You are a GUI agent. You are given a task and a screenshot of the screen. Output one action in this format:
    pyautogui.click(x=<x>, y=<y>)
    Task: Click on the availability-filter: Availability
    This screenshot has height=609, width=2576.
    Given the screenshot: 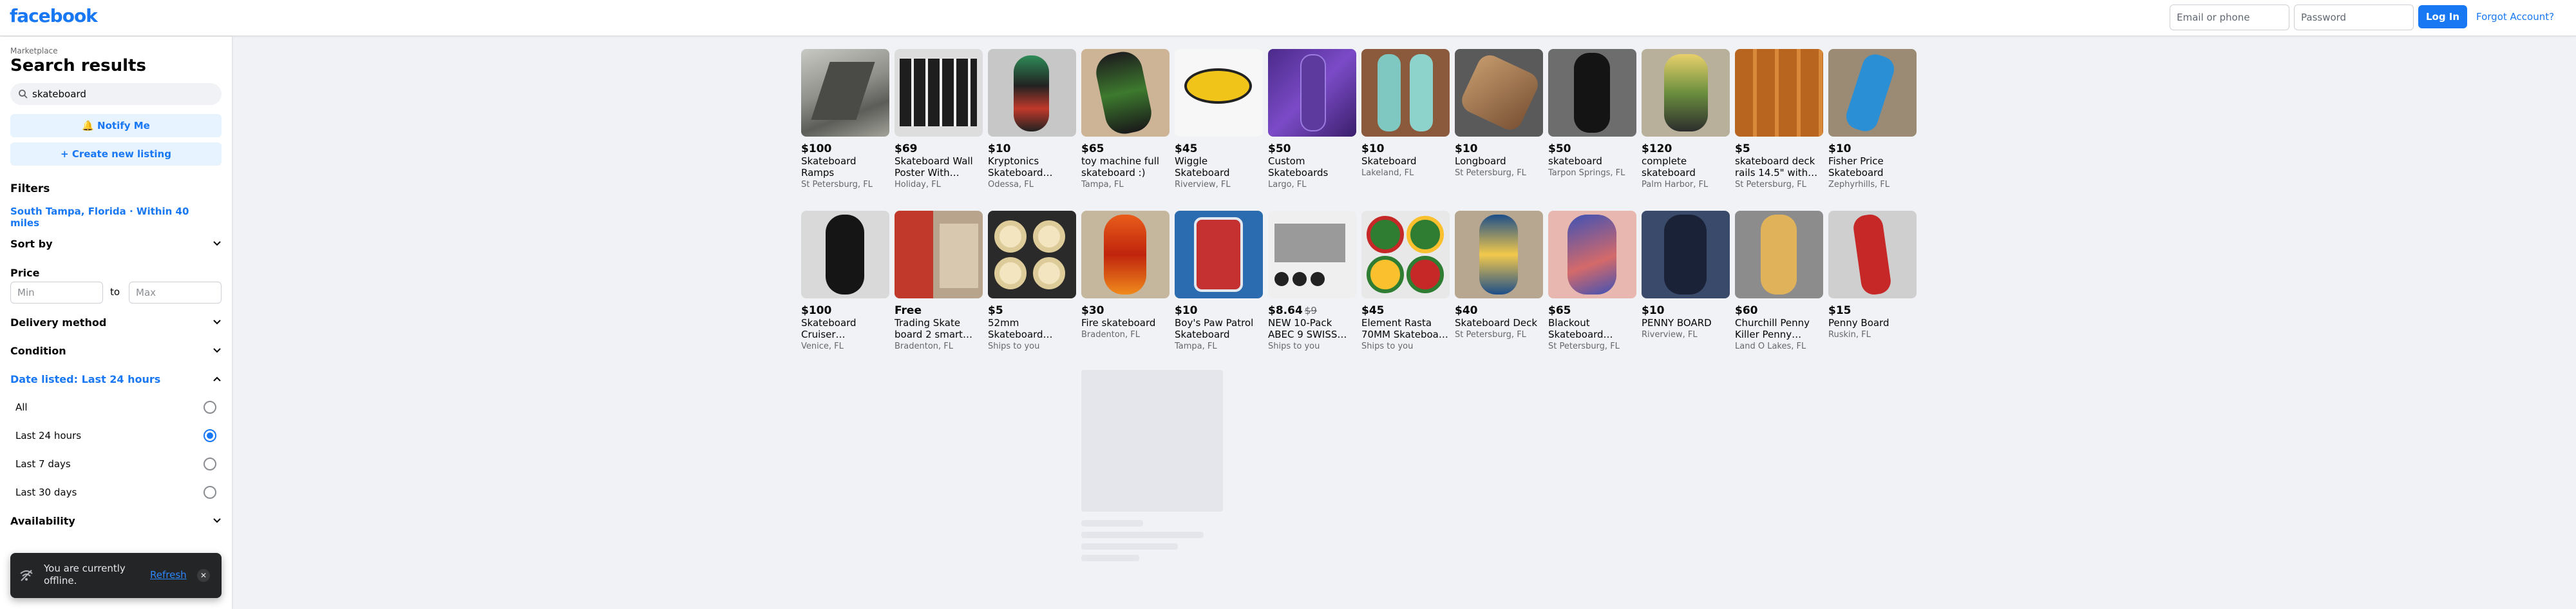 What is the action you would take?
    pyautogui.click(x=116, y=521)
    